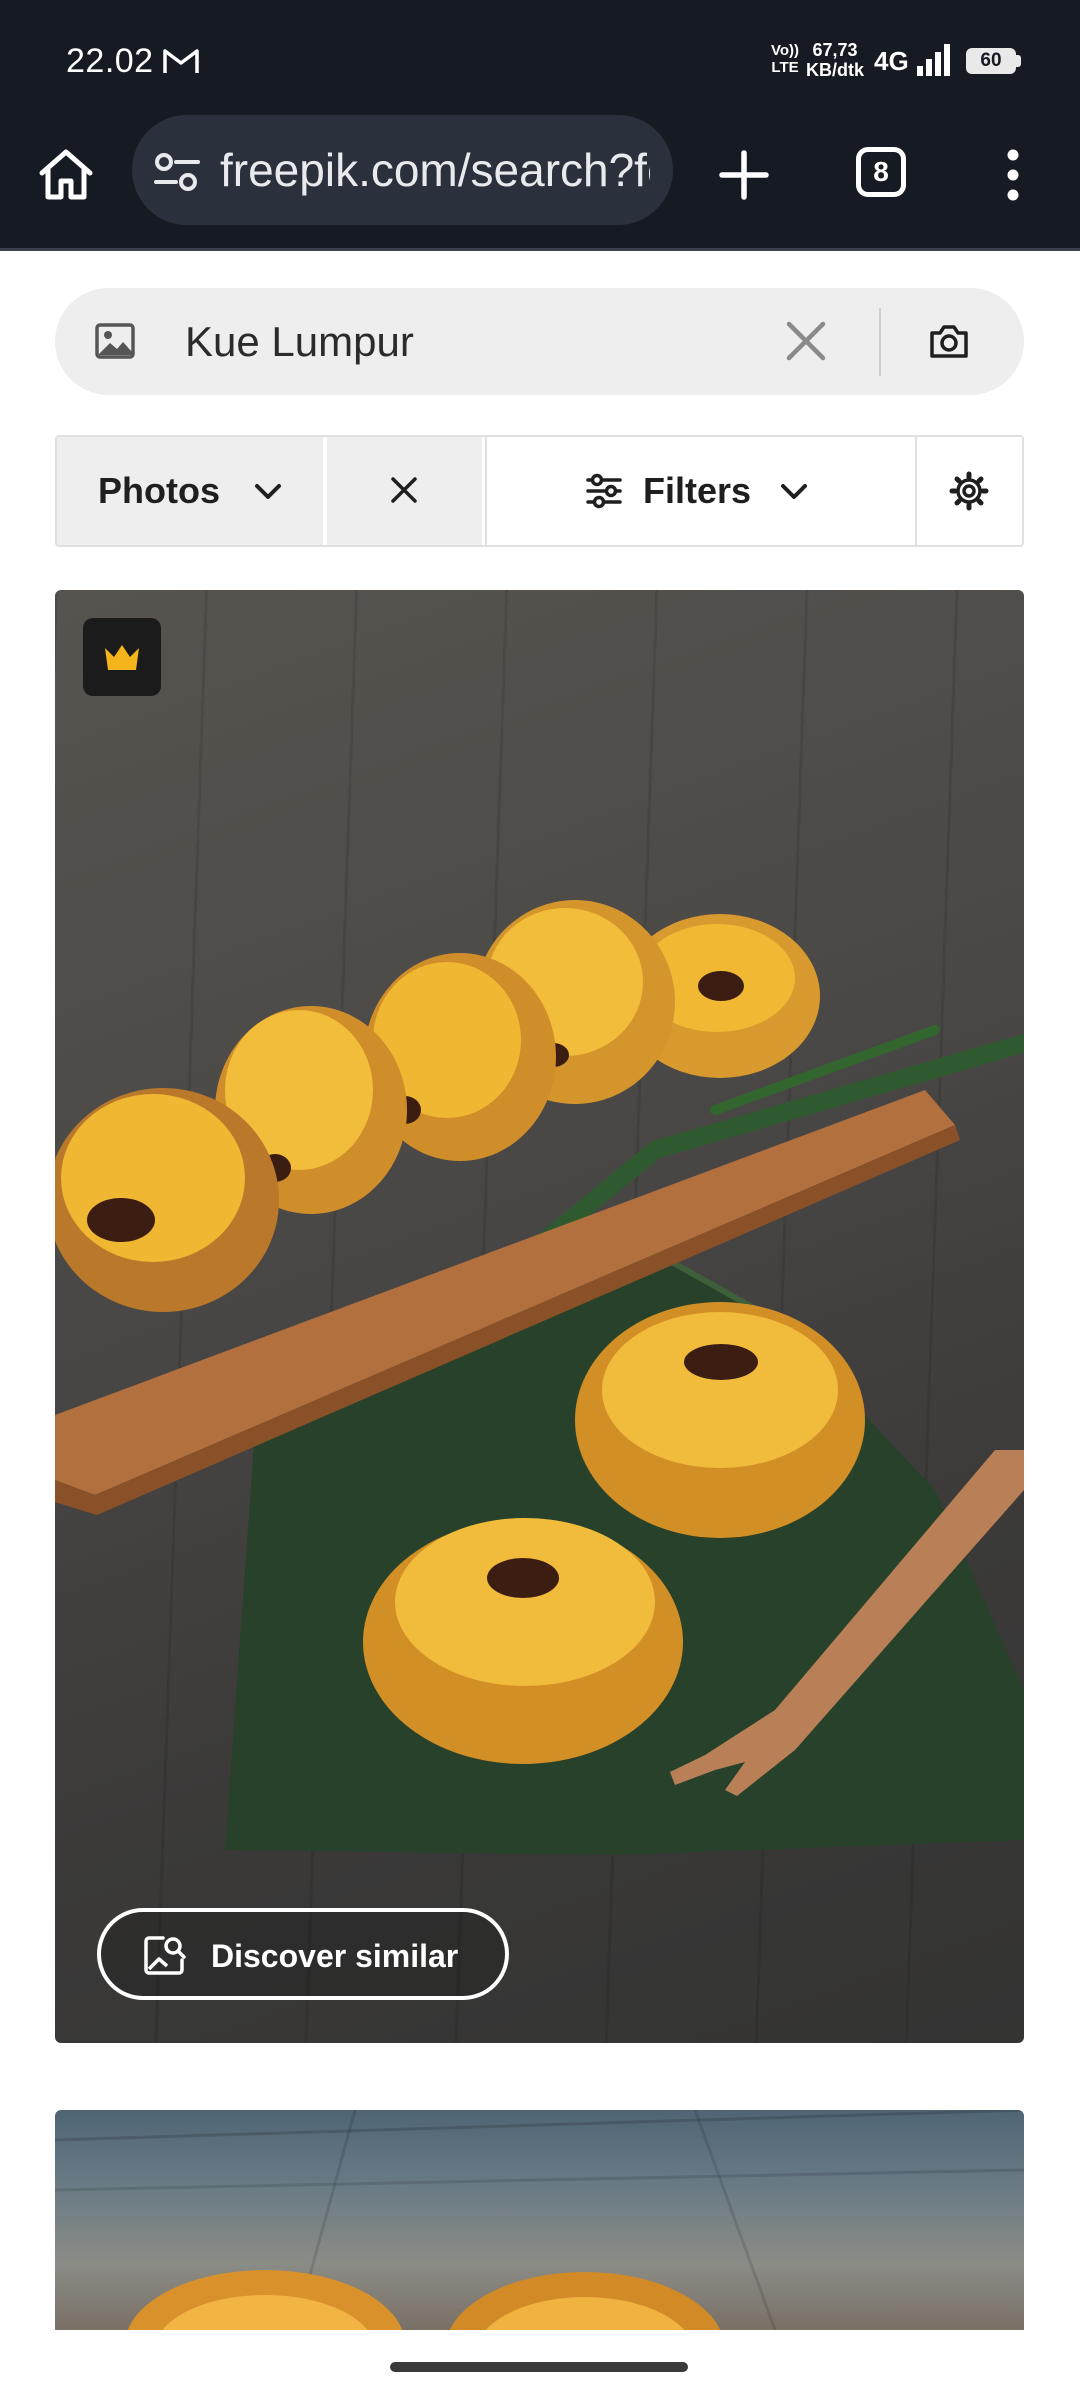 This screenshot has height=2400, width=1080. I want to click on search-input: Kue Lumpur, so click(299, 342).